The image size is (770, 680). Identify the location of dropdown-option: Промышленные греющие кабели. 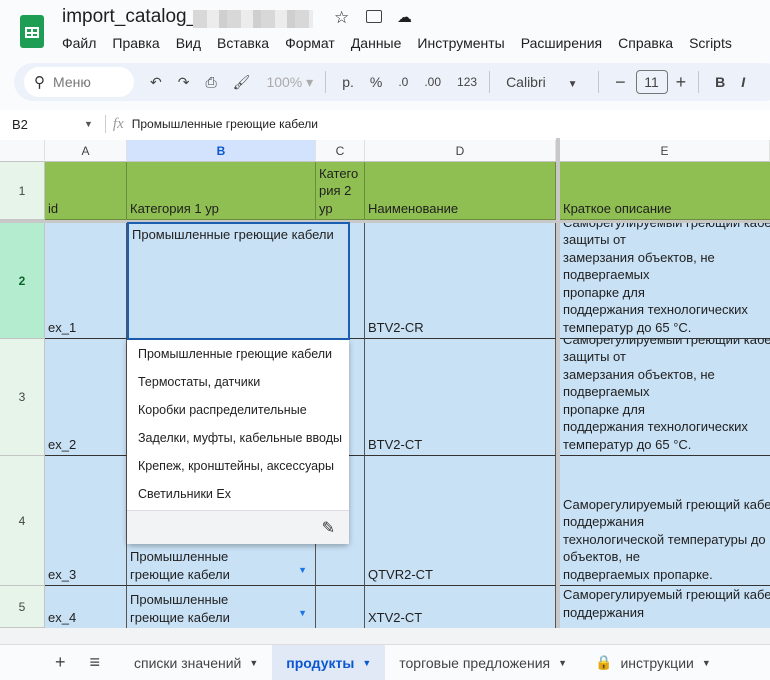
(238, 354).